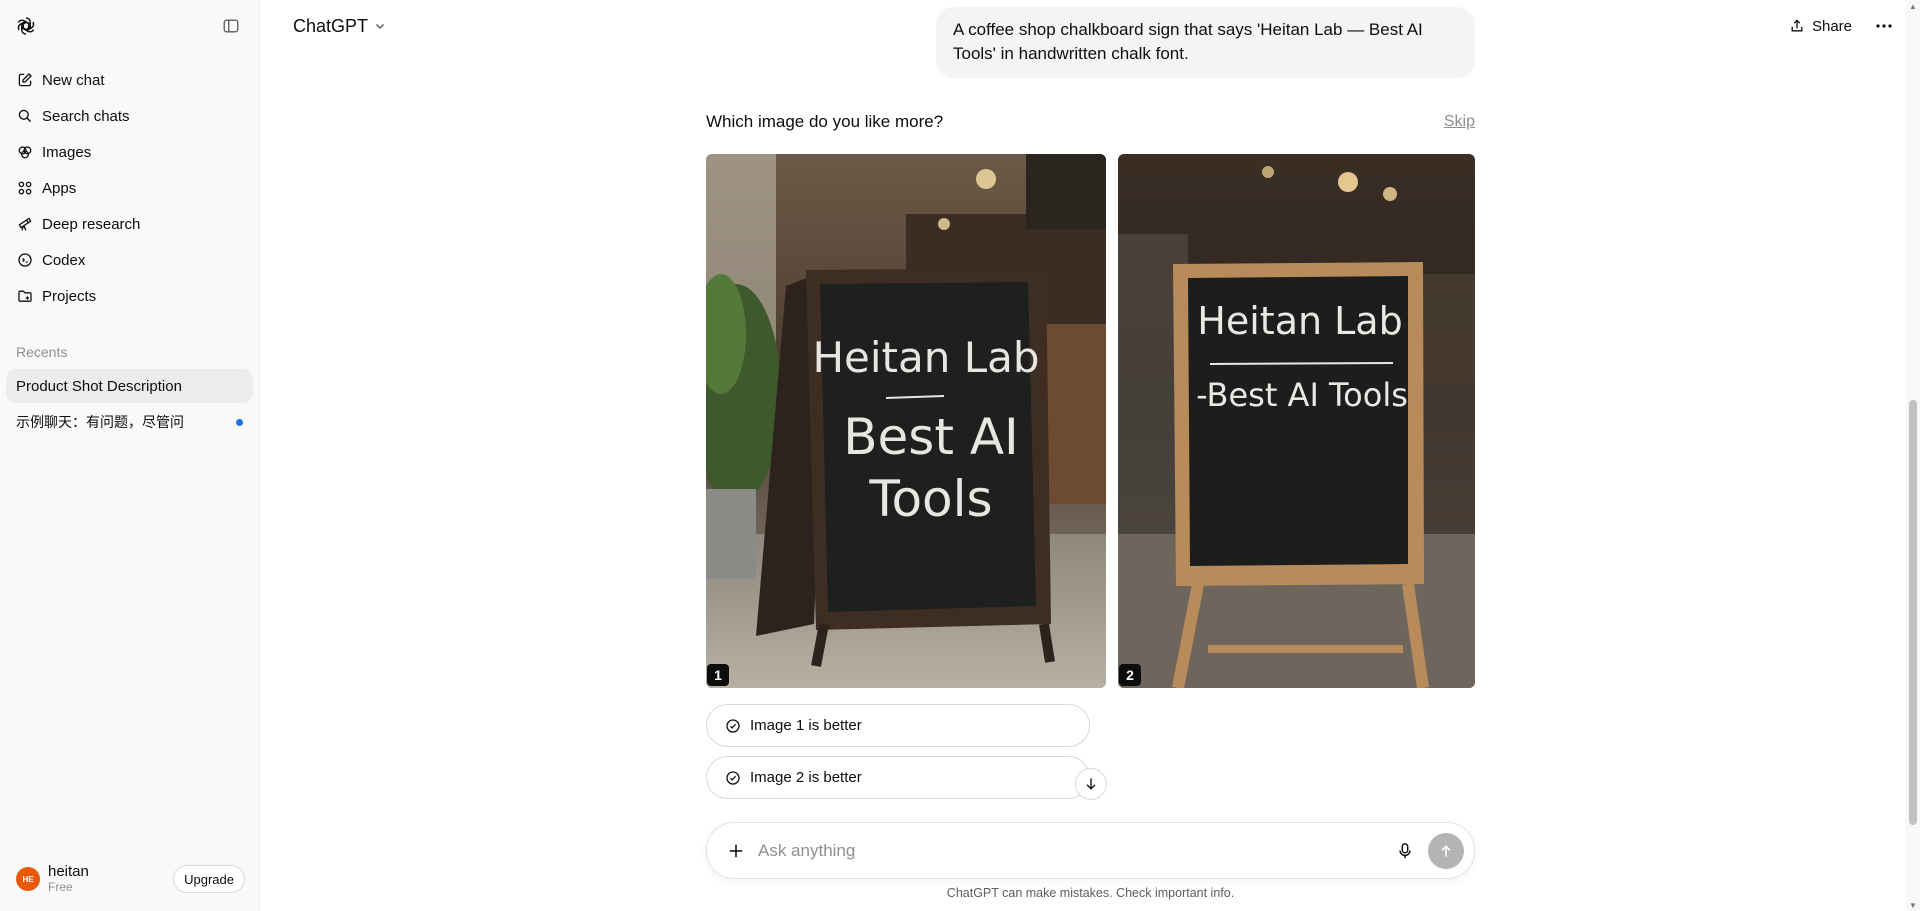  What do you see at coordinates (86, 116) in the screenshot?
I see `sidebar-item-label: Search chats` at bounding box center [86, 116].